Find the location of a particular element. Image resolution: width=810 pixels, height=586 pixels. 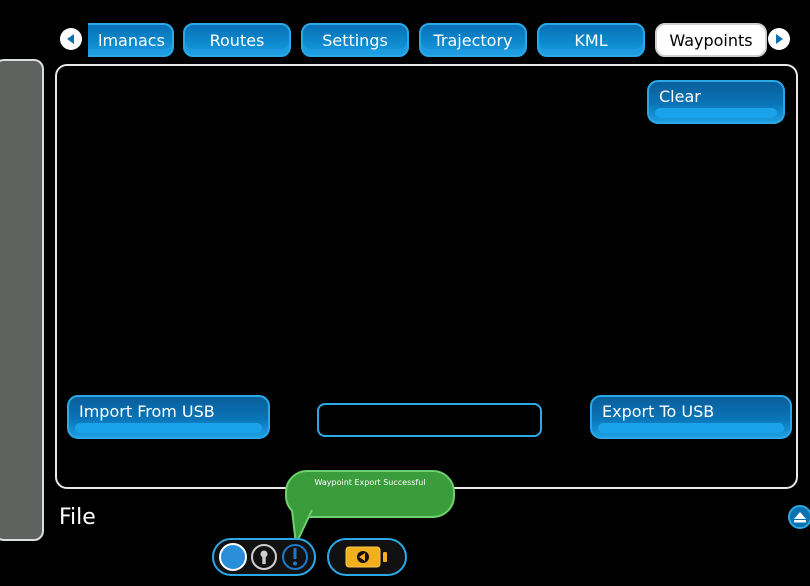

tab-label: KML is located at coordinates (591, 40).